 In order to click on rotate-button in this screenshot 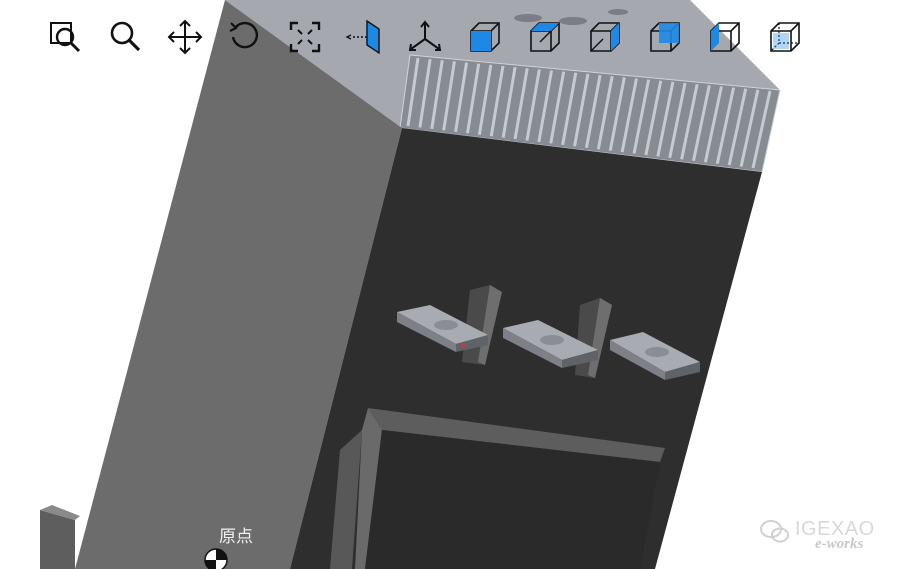, I will do `click(245, 37)`.